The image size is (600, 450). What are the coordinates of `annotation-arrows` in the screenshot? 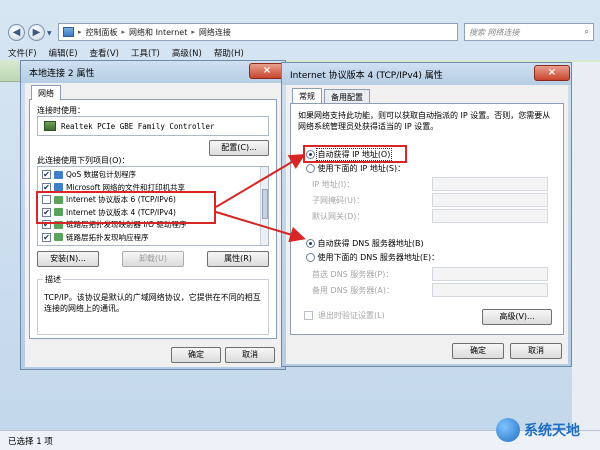 It's located at (260, 198).